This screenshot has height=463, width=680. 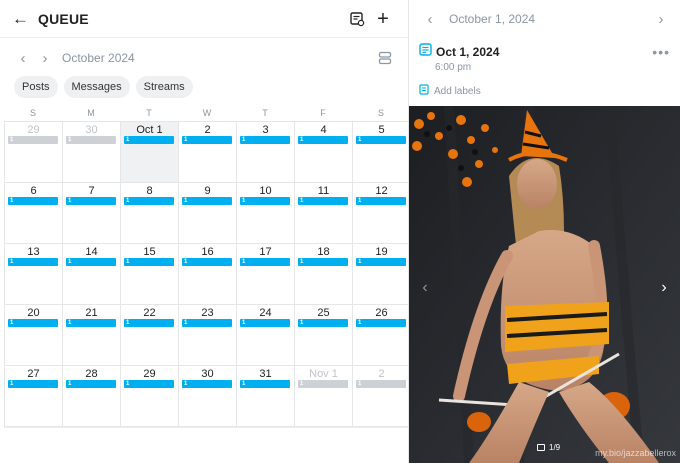 What do you see at coordinates (92, 213) in the screenshot?
I see `calendar-day-cell: 71` at bounding box center [92, 213].